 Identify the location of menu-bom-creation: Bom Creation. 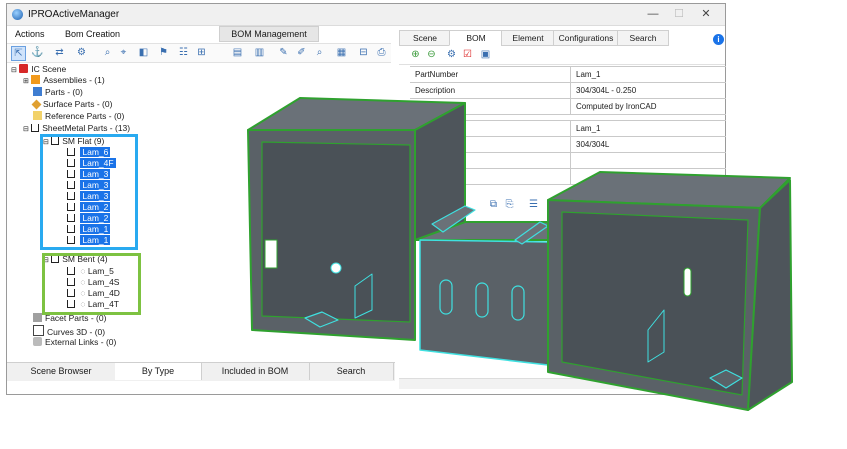
(92, 34).